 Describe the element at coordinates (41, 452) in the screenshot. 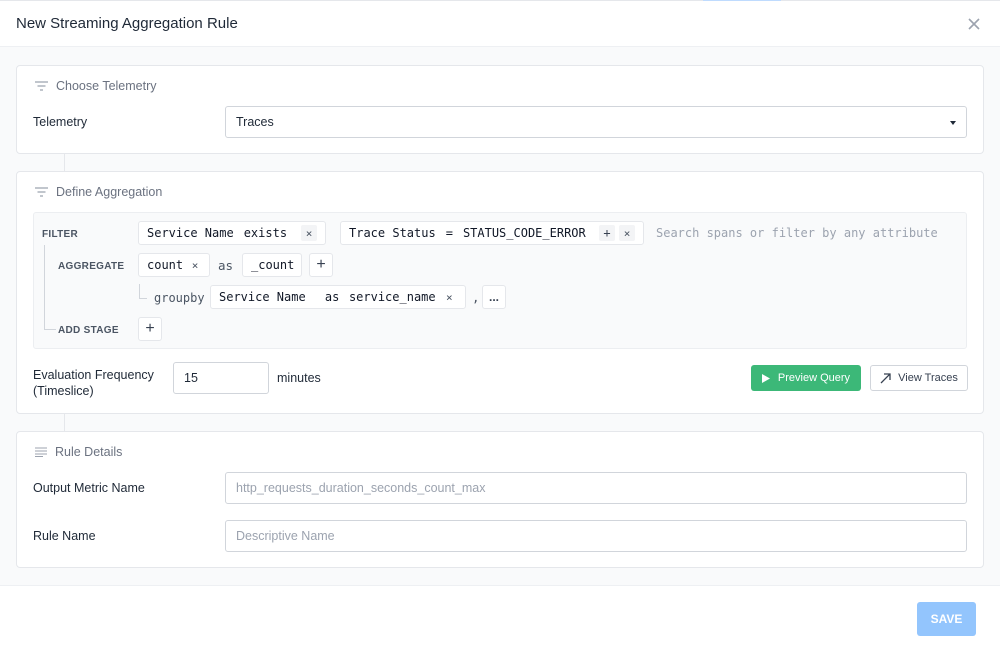

I see `list-lines-icon` at that location.